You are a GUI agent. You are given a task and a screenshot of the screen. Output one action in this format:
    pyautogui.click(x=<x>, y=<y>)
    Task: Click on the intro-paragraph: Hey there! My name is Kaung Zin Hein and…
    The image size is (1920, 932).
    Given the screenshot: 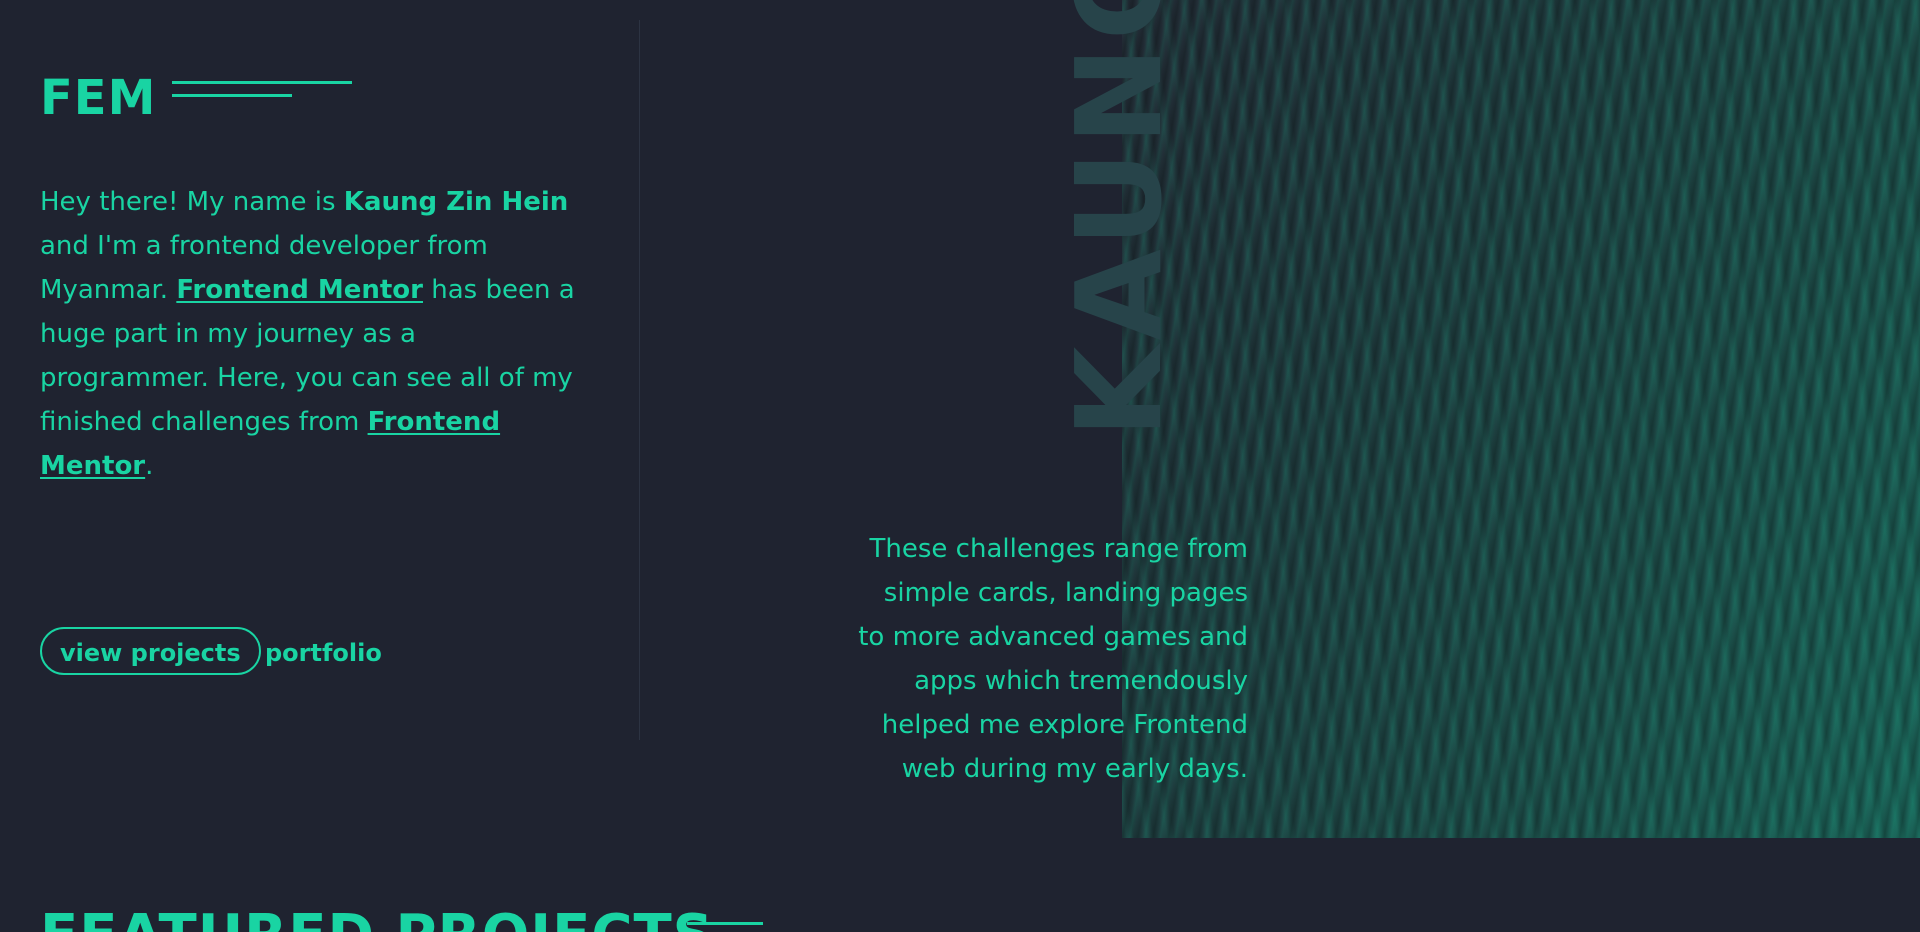 What is the action you would take?
    pyautogui.click(x=310, y=334)
    